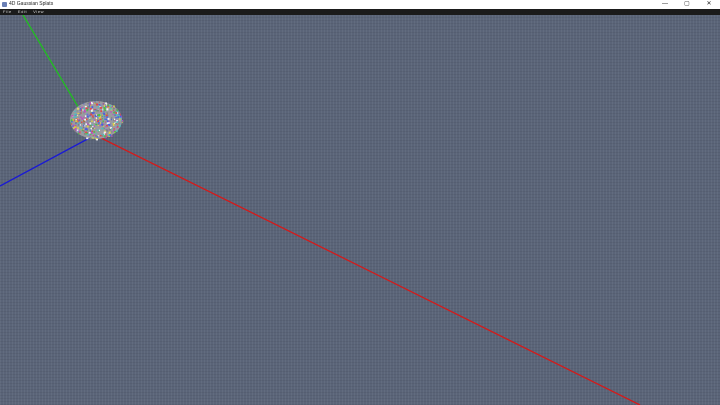 The height and width of the screenshot is (405, 720). Describe the element at coordinates (31, 4) in the screenshot. I see `window-title: 4D Gaussian Splats` at that location.